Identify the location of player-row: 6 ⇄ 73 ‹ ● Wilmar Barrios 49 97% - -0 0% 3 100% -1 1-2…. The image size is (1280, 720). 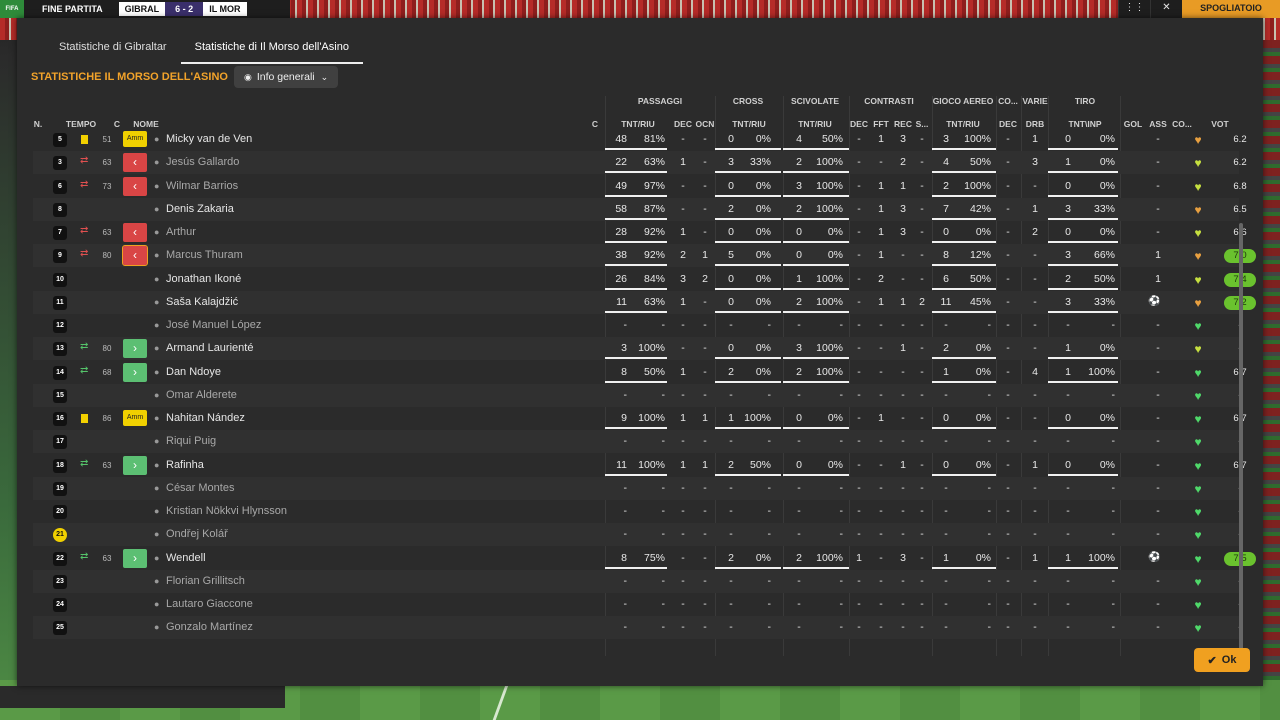
(640, 186).